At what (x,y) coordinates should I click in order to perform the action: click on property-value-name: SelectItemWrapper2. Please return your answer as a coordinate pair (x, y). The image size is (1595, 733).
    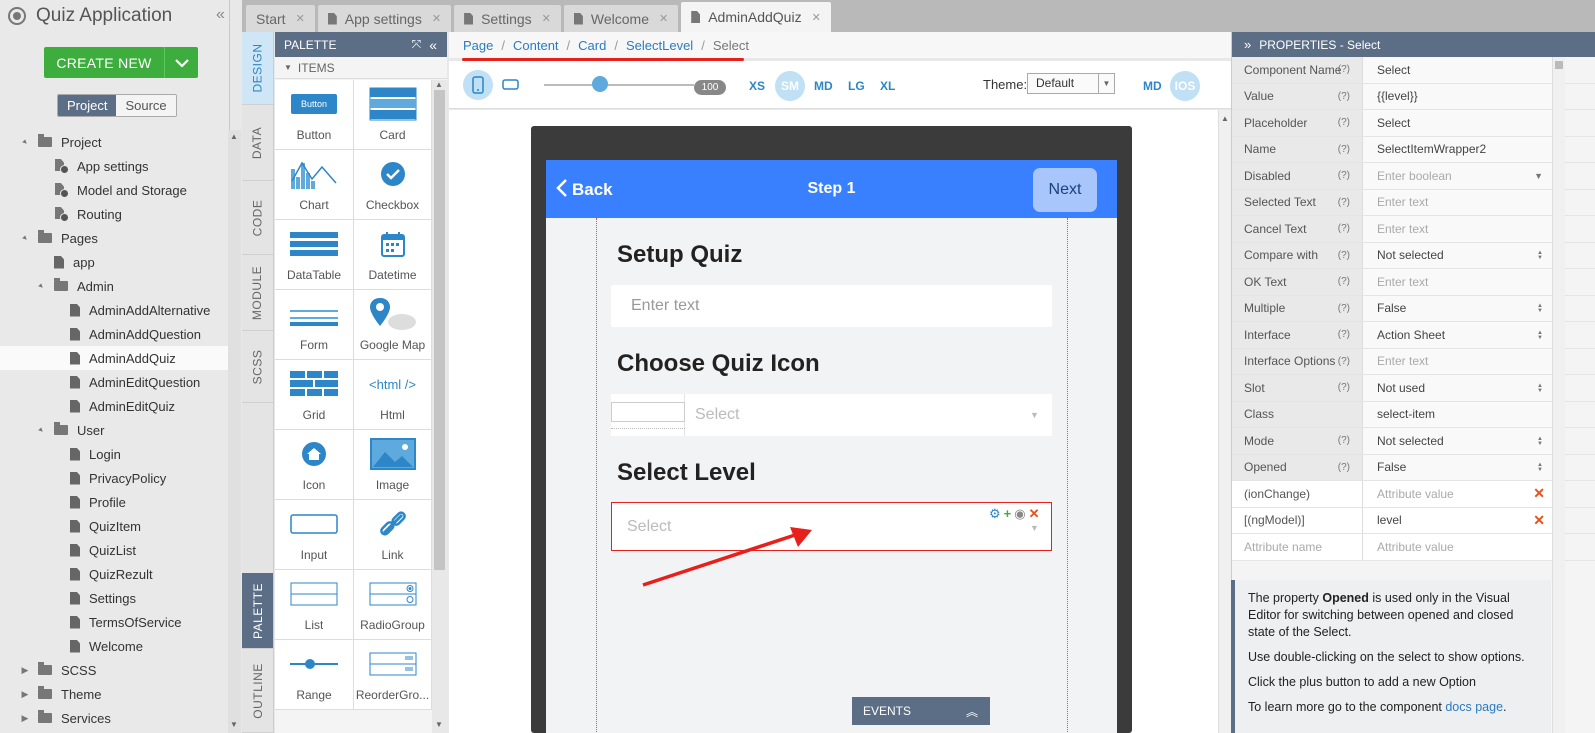
    Looking at the image, I should click on (1458, 149).